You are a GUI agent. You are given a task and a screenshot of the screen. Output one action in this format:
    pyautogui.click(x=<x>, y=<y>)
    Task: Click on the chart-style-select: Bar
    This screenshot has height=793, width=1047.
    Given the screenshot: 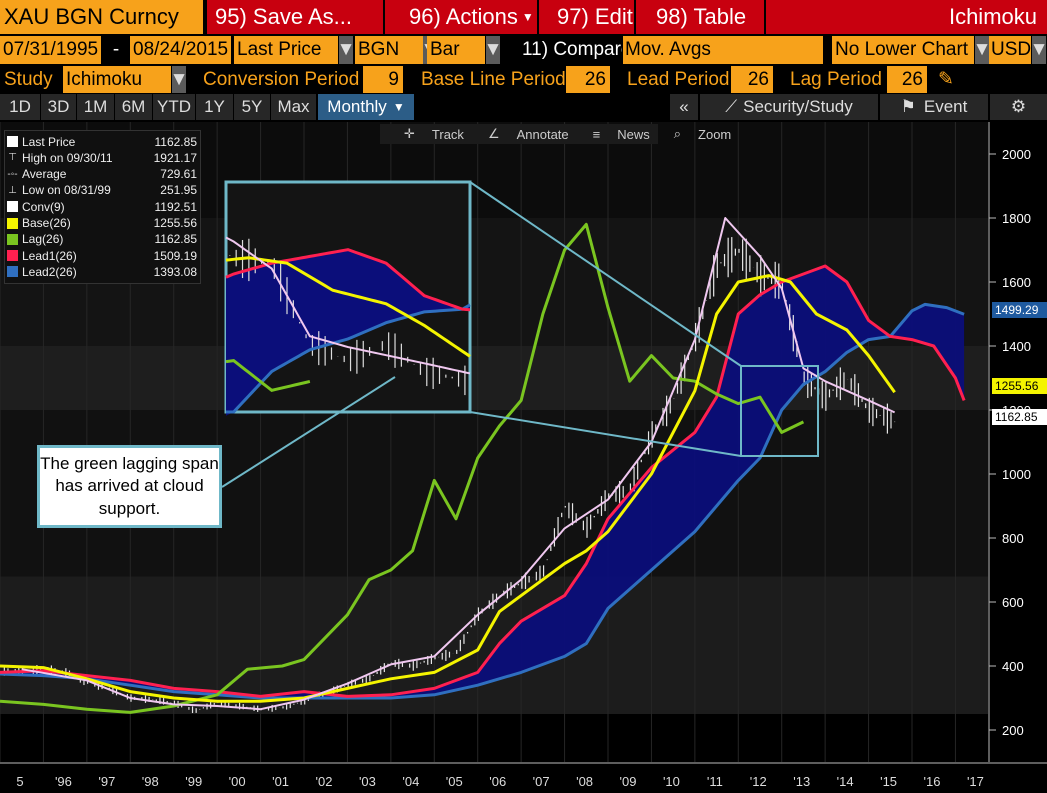 What is the action you would take?
    pyautogui.click(x=456, y=50)
    